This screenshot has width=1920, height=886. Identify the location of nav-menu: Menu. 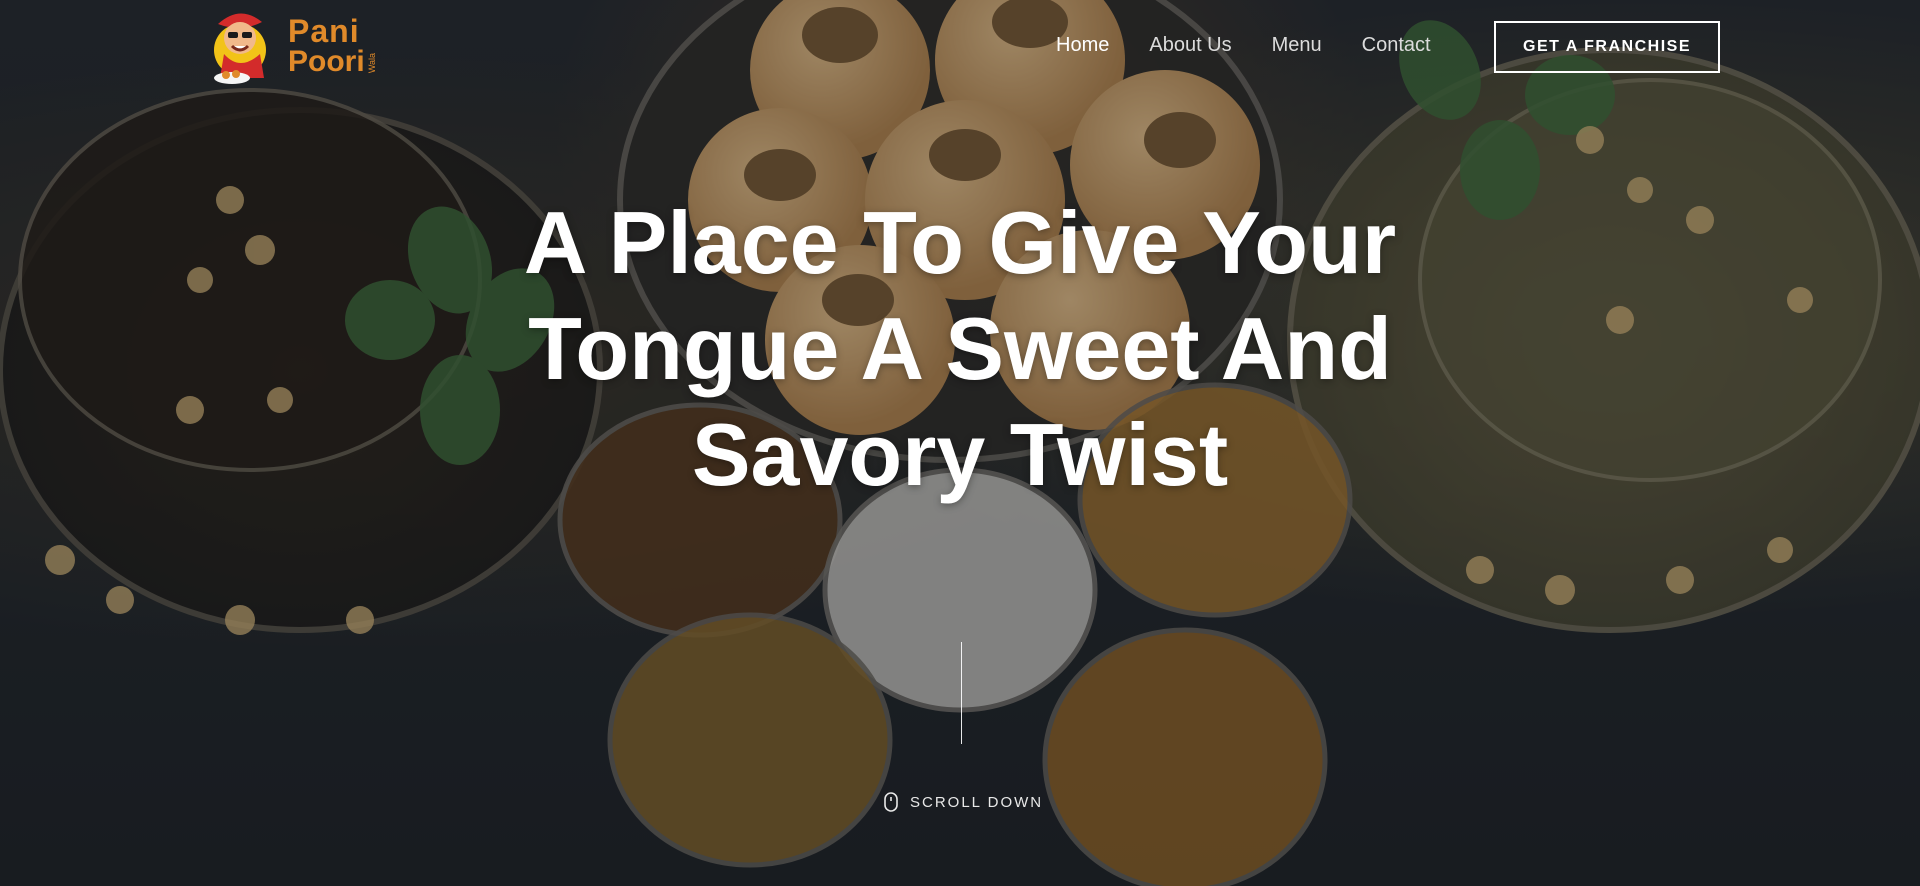
(1297, 45).